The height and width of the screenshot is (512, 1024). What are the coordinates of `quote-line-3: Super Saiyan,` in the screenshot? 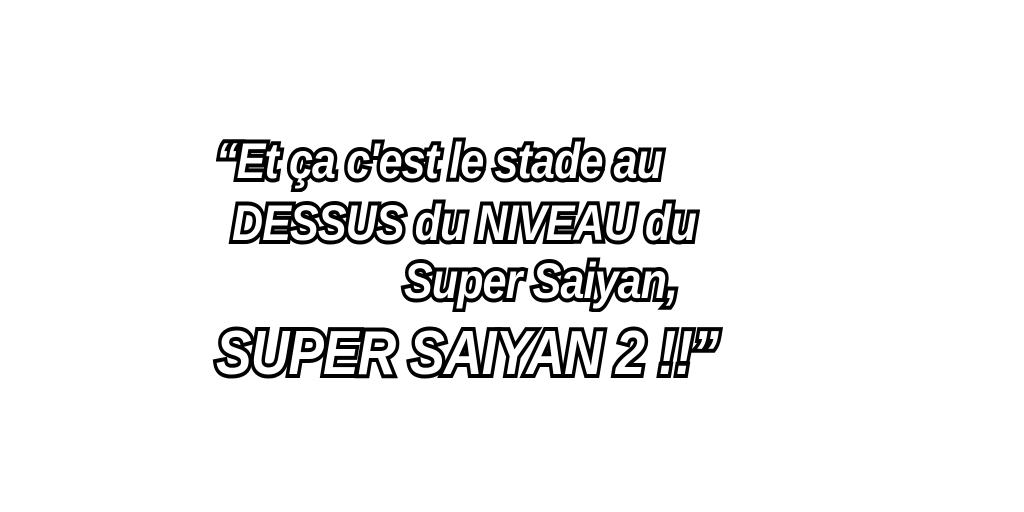 It's located at (541, 281).